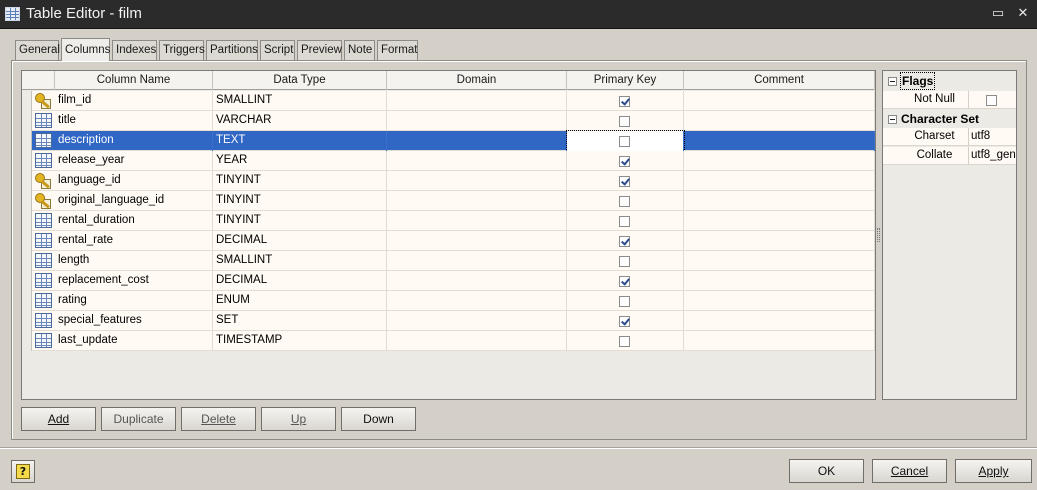 The width and height of the screenshot is (1037, 490). I want to click on tab-general: General, so click(37, 50).